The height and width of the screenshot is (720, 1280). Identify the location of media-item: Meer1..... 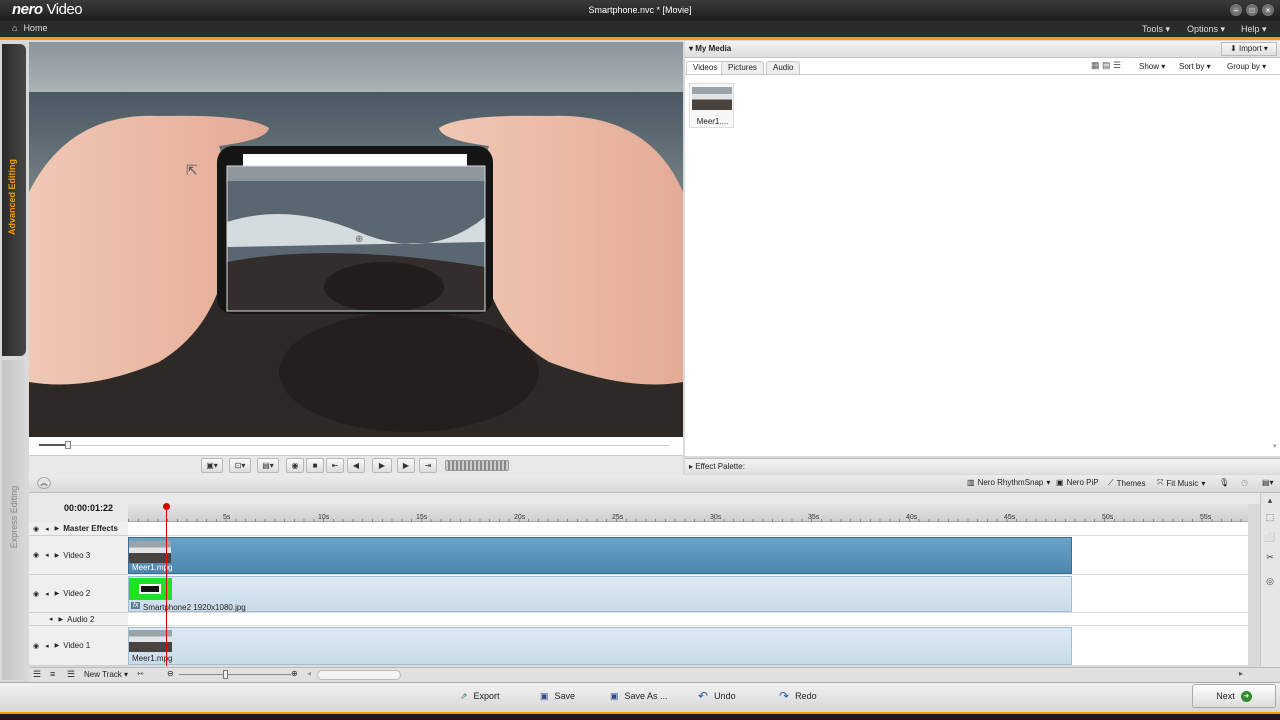
(711, 105).